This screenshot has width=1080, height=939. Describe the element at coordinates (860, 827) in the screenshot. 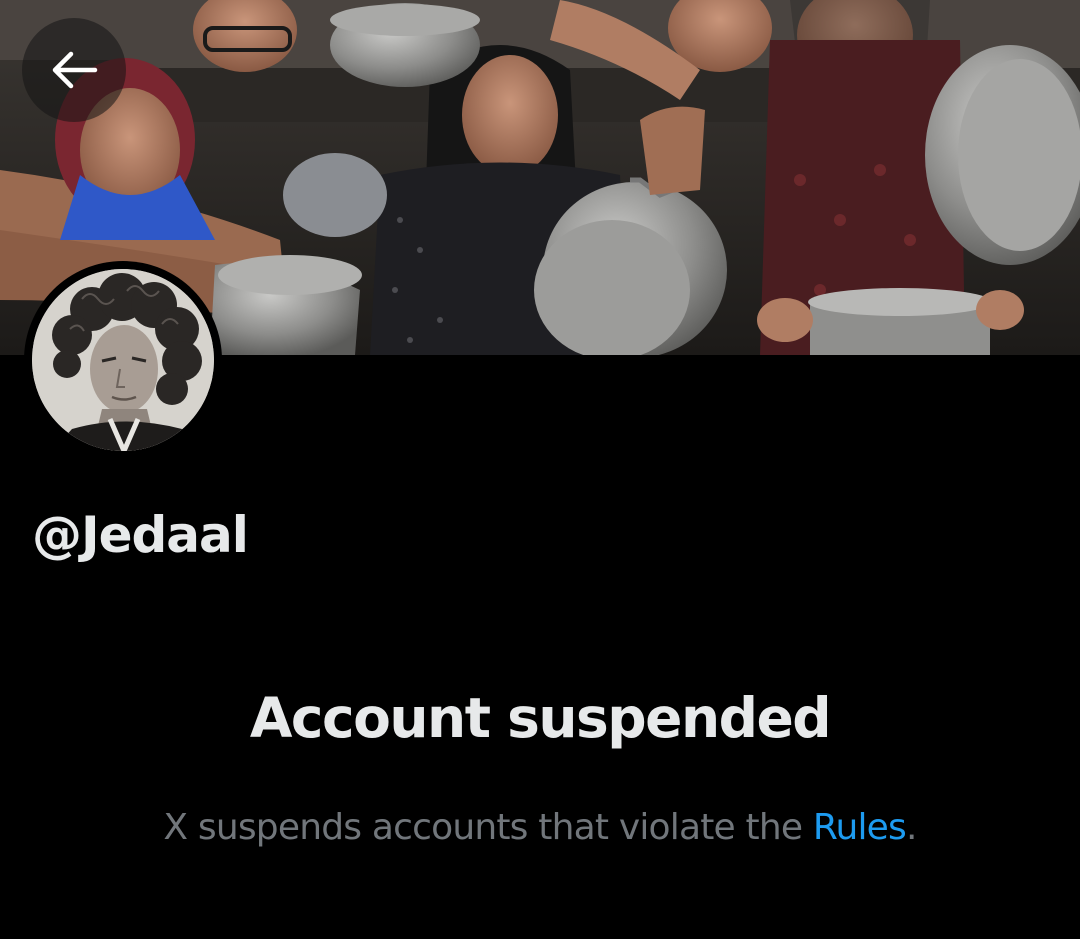

I see `rules-link: Rules` at that location.